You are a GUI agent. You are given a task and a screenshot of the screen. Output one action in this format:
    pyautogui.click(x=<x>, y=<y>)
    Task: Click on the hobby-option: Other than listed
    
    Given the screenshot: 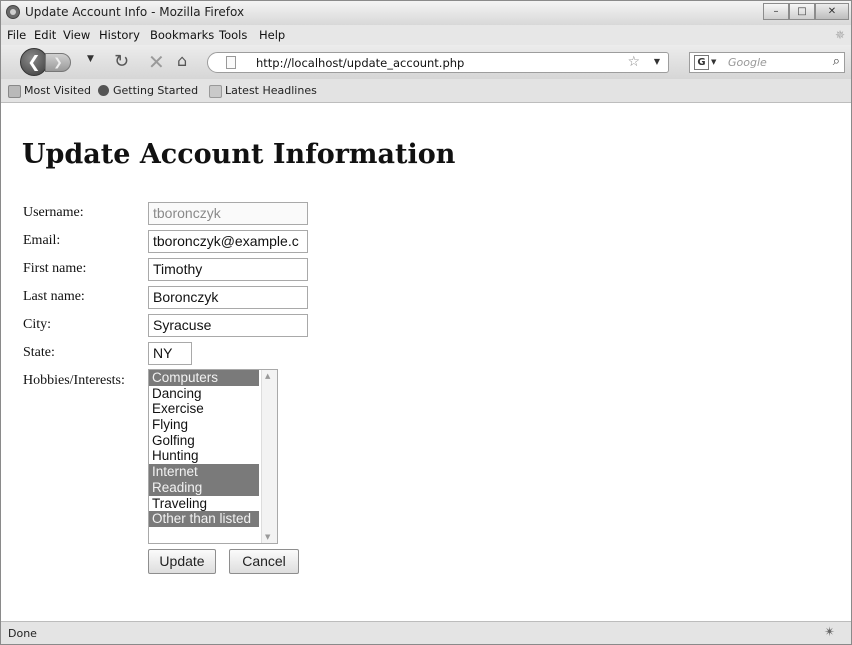 What is the action you would take?
    pyautogui.click(x=204, y=519)
    